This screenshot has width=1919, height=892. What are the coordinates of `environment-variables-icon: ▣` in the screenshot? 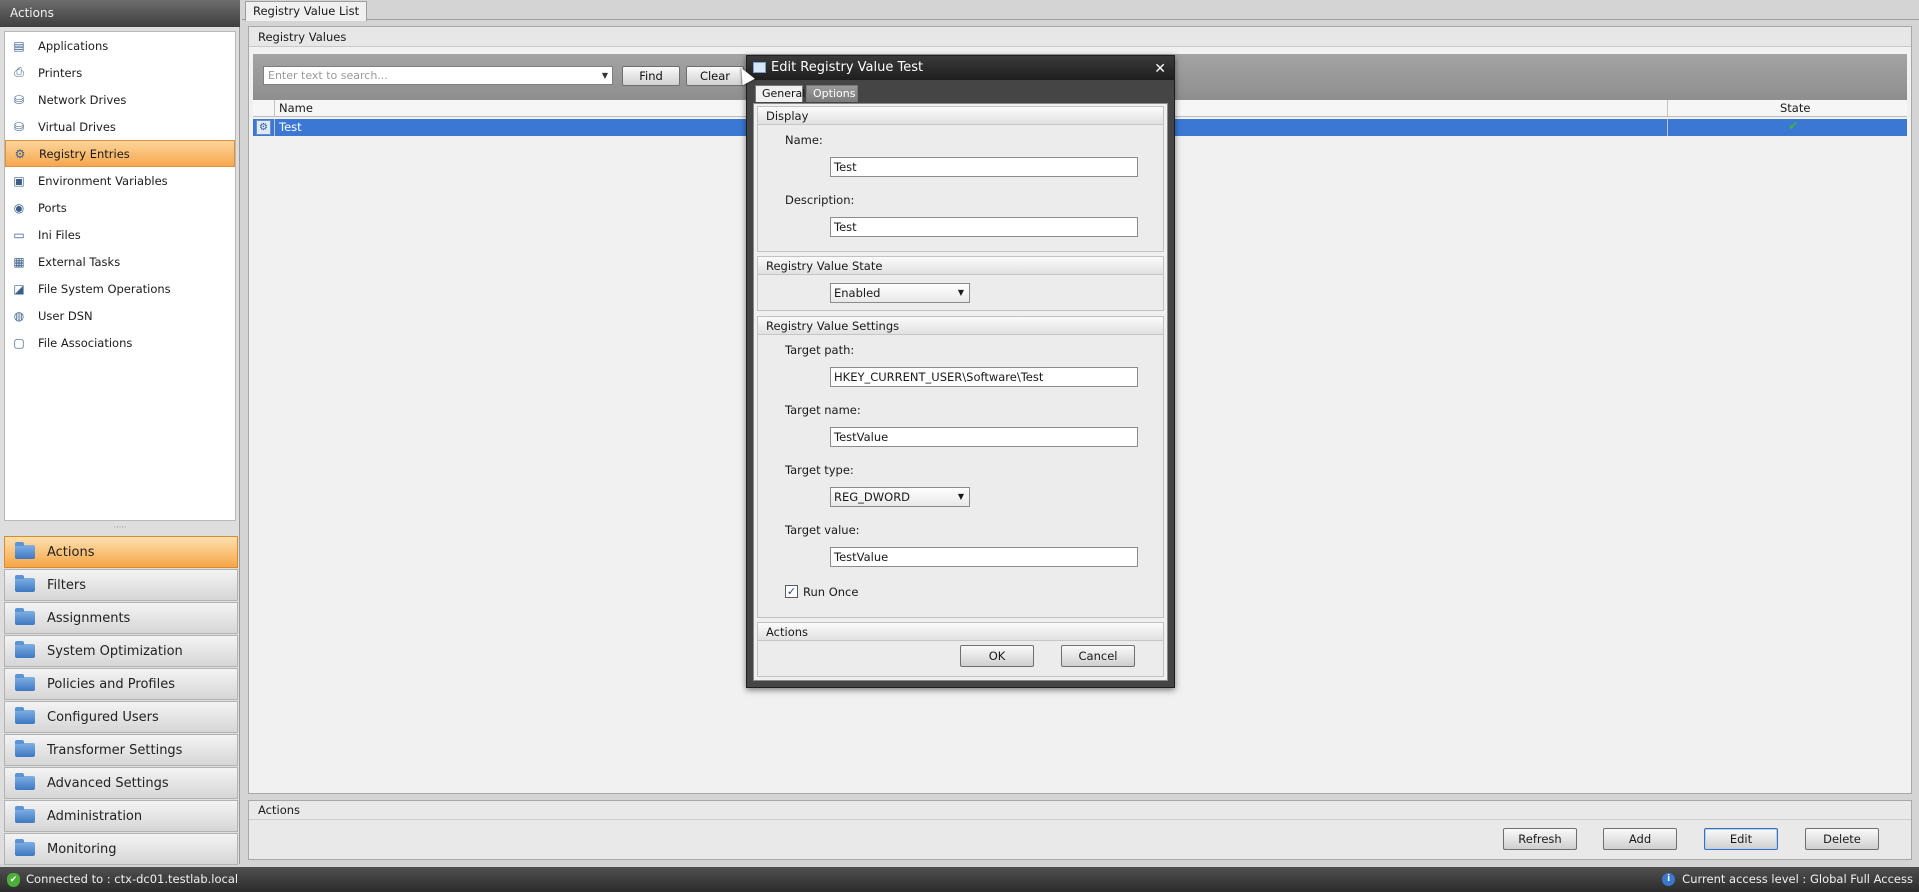 It's located at (19, 180).